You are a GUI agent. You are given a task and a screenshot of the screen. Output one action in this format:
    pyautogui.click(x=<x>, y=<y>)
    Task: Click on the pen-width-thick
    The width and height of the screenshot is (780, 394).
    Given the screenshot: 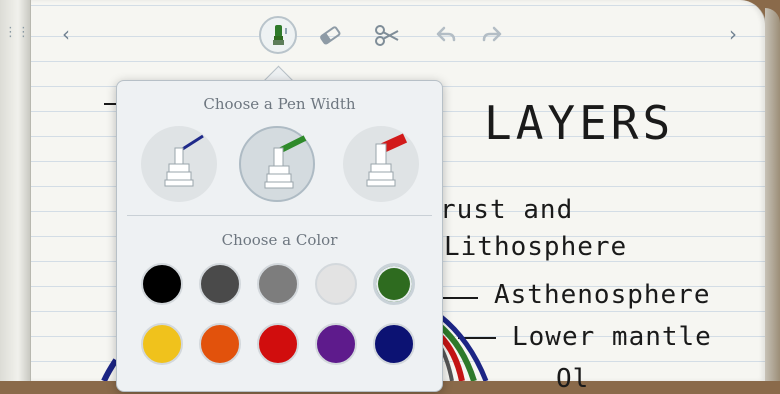 What is the action you would take?
    pyautogui.click(x=381, y=164)
    